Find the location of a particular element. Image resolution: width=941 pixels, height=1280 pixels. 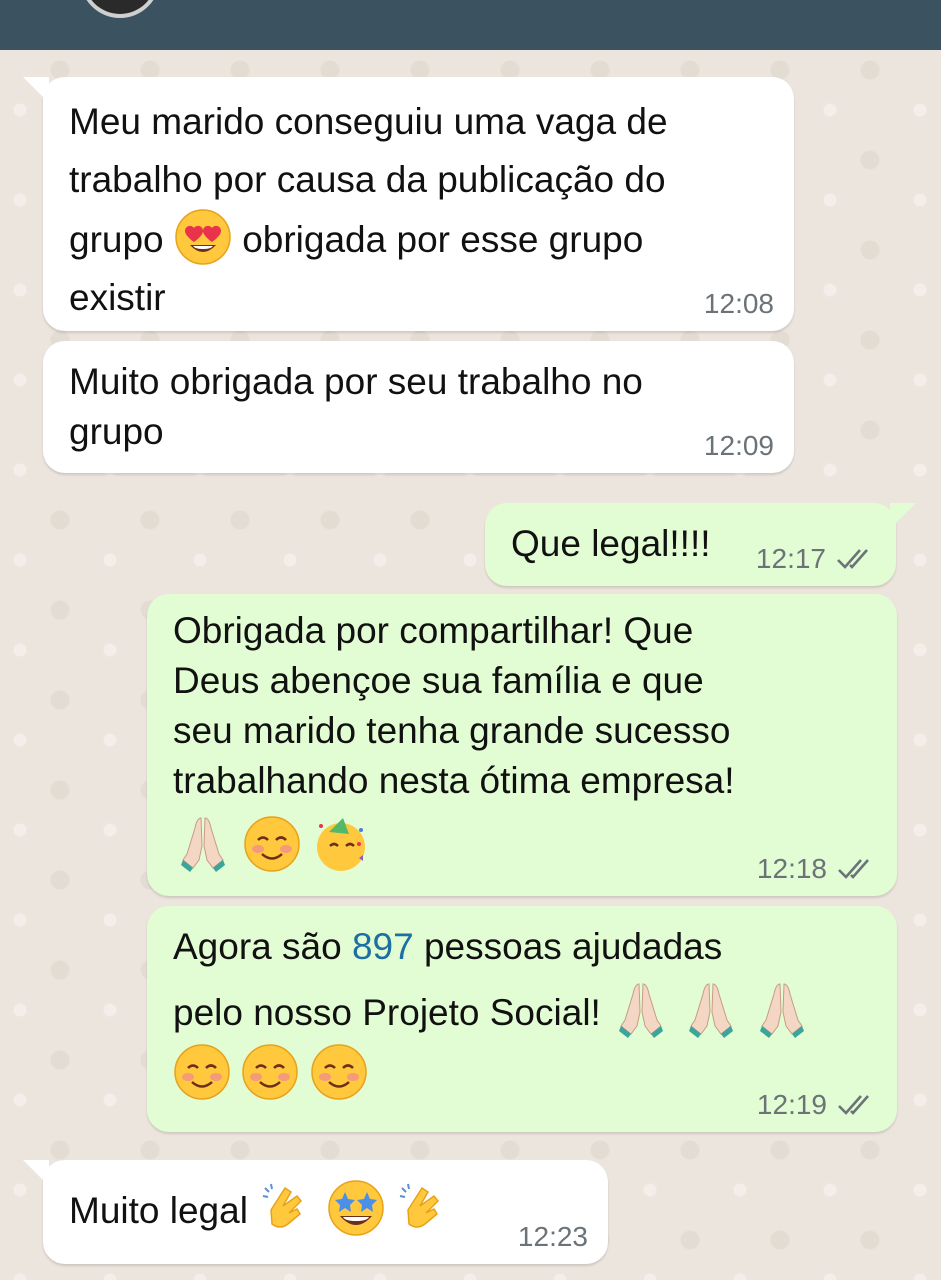

message-time: 12:09 is located at coordinates (738, 445).